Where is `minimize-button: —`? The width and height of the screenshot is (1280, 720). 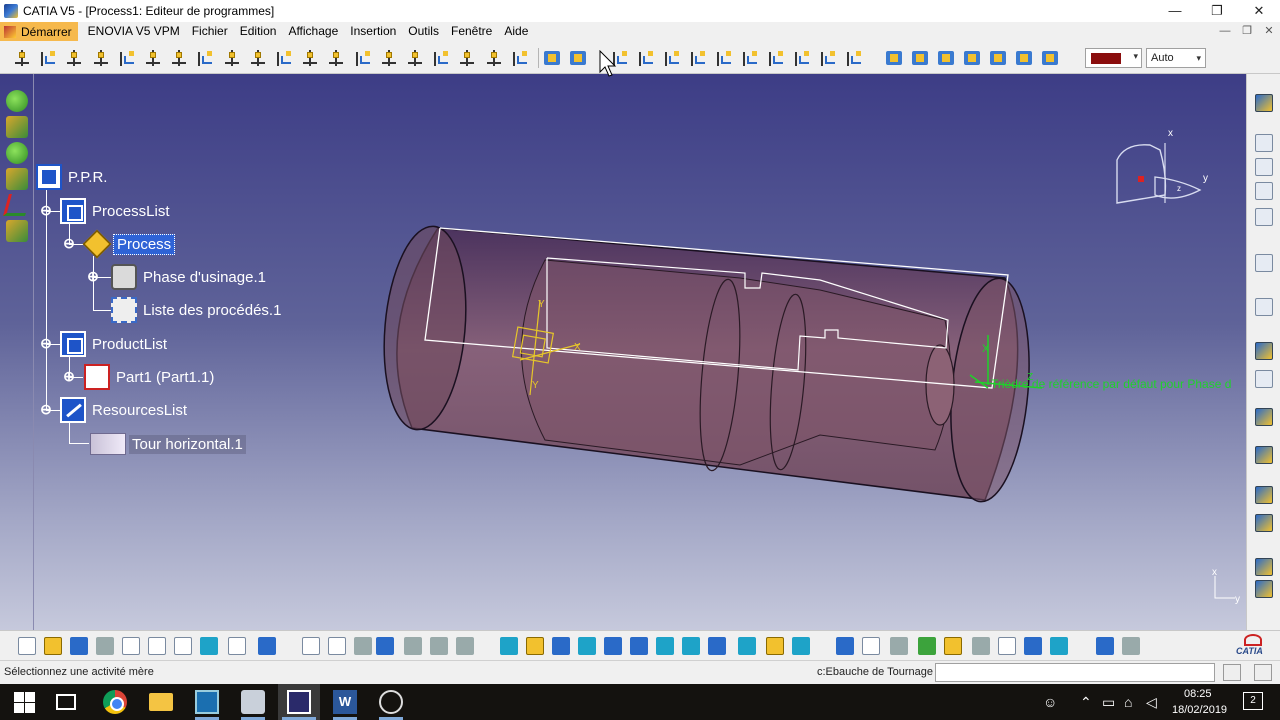 minimize-button: — is located at coordinates (1175, 11).